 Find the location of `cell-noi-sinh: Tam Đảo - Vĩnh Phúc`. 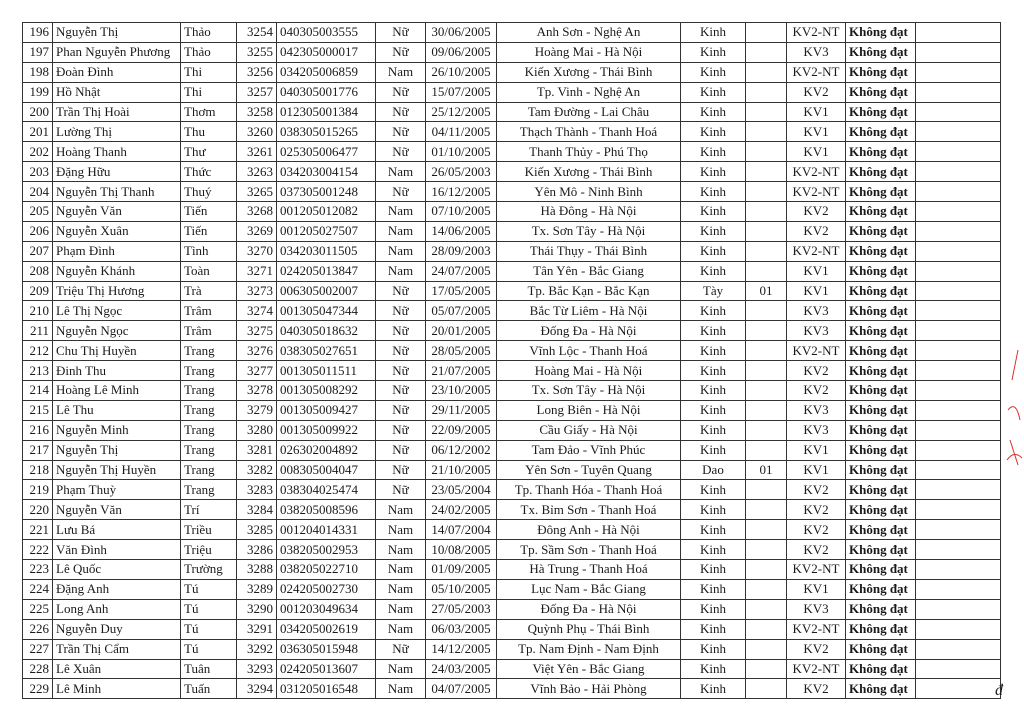

cell-noi-sinh: Tam Đảo - Vĩnh Phúc is located at coordinates (588, 450).